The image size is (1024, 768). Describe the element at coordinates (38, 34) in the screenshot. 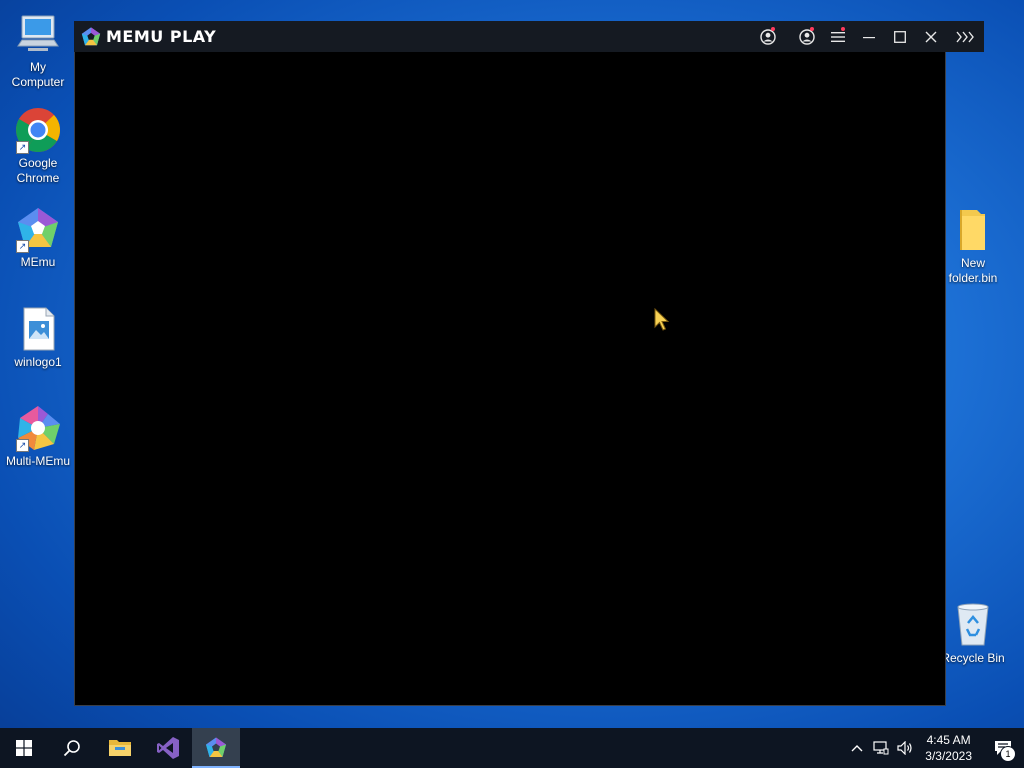

I see `computer-icon` at that location.